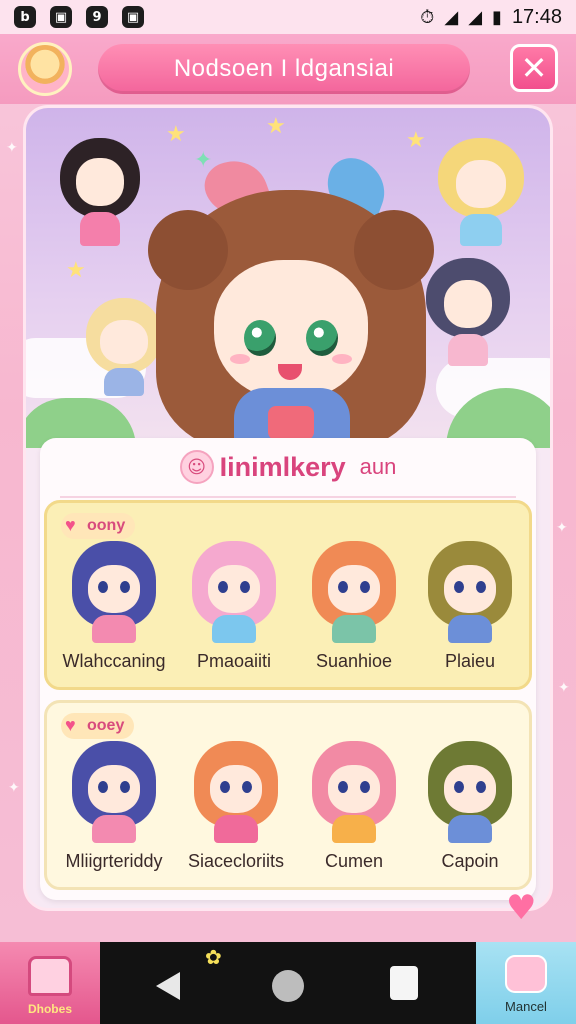  I want to click on character-slot: Capoin, so click(470, 810).